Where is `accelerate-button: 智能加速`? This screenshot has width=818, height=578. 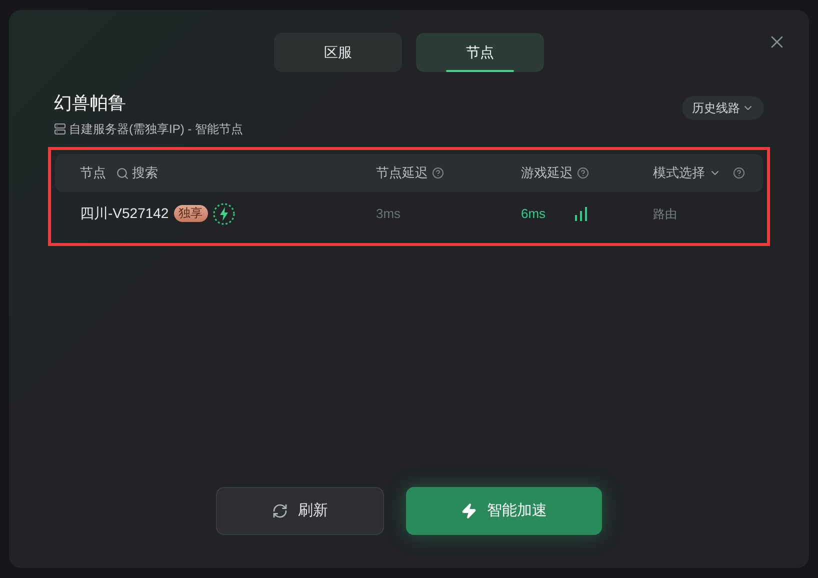 accelerate-button: 智能加速 is located at coordinates (504, 511).